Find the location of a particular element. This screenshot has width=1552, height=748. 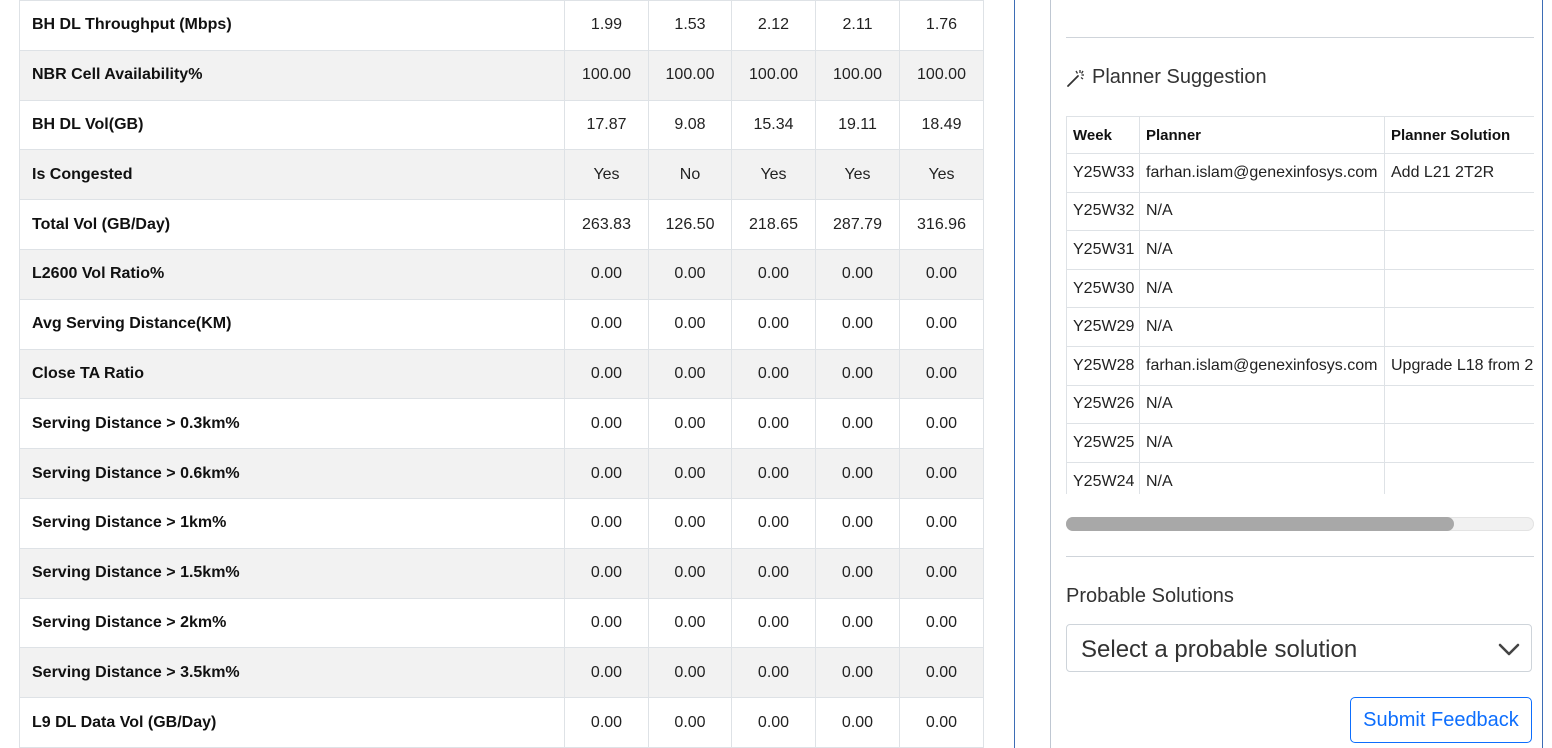

week-cell: Y25W29 is located at coordinates (1103, 327).